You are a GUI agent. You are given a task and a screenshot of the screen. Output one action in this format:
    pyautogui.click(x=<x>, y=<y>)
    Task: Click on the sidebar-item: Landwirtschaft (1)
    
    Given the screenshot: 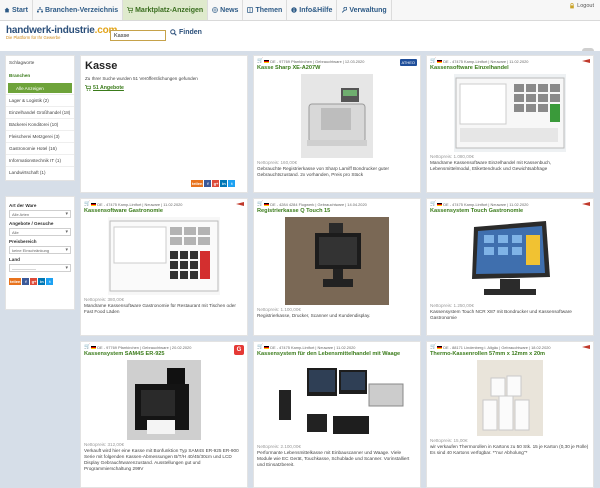 What is the action you would take?
    pyautogui.click(x=40, y=172)
    